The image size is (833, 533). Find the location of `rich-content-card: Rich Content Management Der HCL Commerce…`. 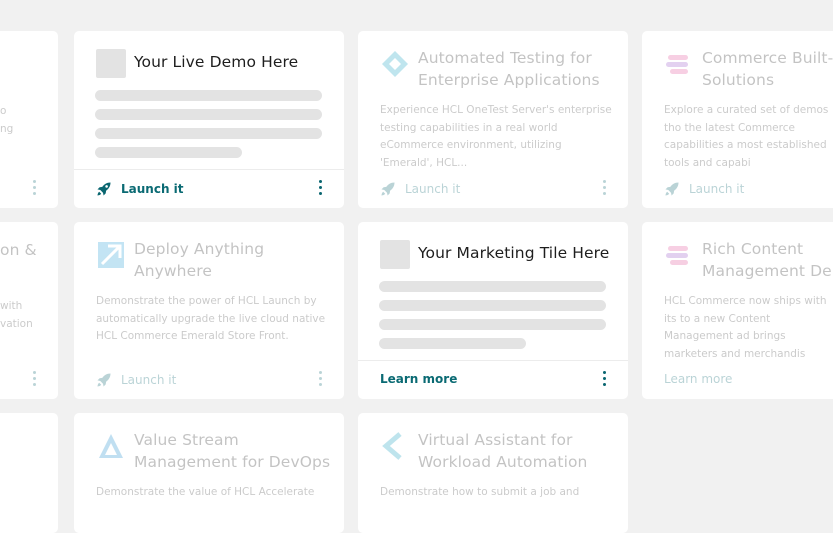

rich-content-card: Rich Content Management Der HCL Commerce… is located at coordinates (737, 310).